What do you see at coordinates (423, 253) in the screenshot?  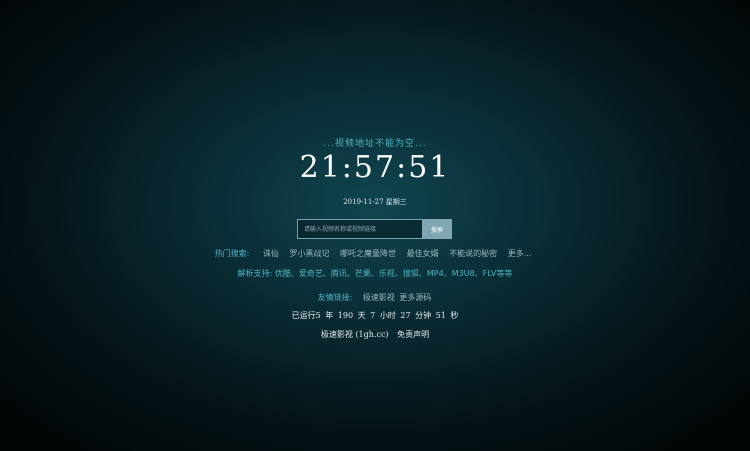 I see `hot-search-link: 最佳女婿` at bounding box center [423, 253].